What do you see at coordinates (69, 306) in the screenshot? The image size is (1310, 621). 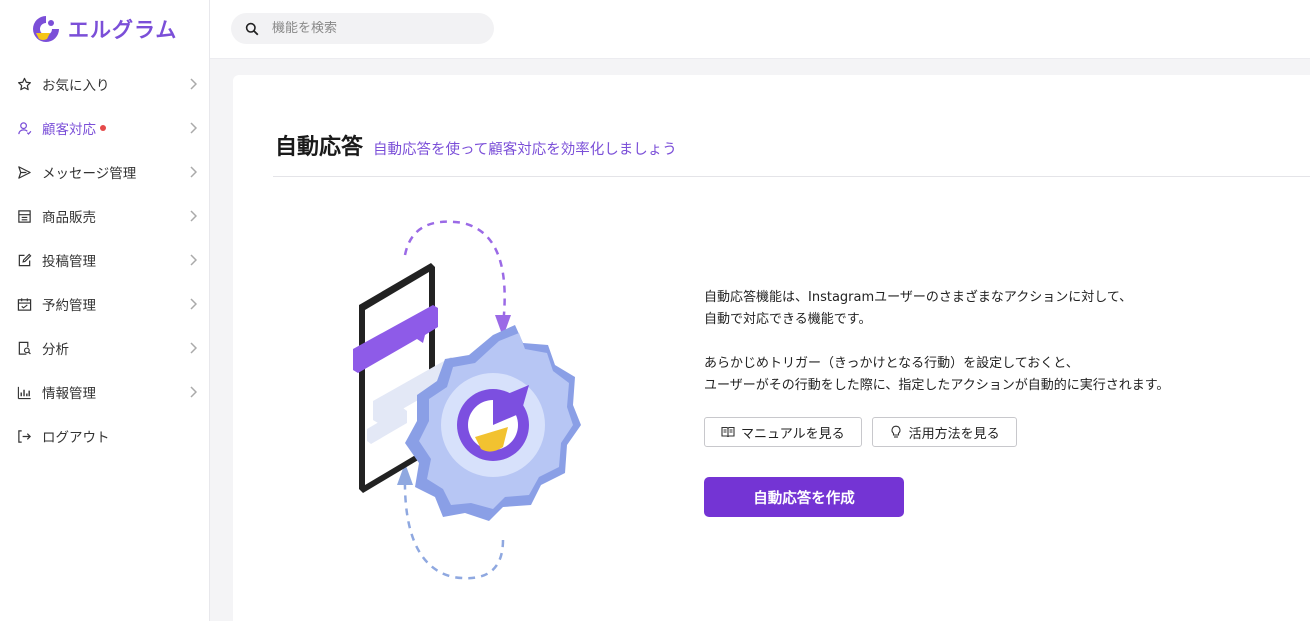 I see `sidebar-item-label: 予約管理` at bounding box center [69, 306].